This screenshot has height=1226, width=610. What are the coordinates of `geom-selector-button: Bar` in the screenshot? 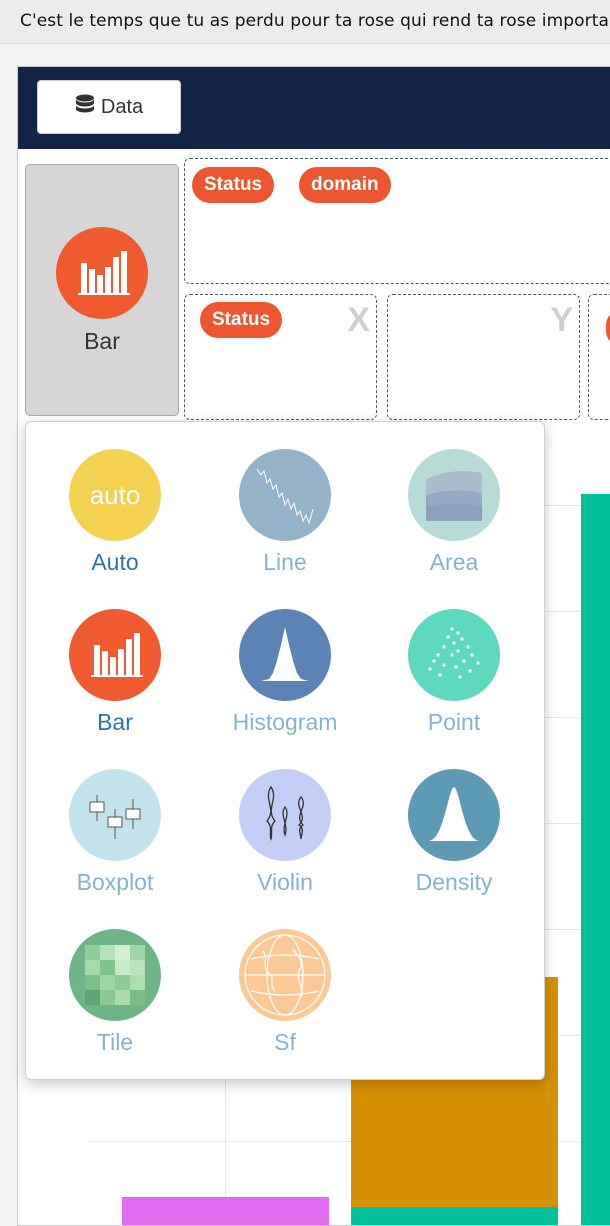 It's located at (102, 290).